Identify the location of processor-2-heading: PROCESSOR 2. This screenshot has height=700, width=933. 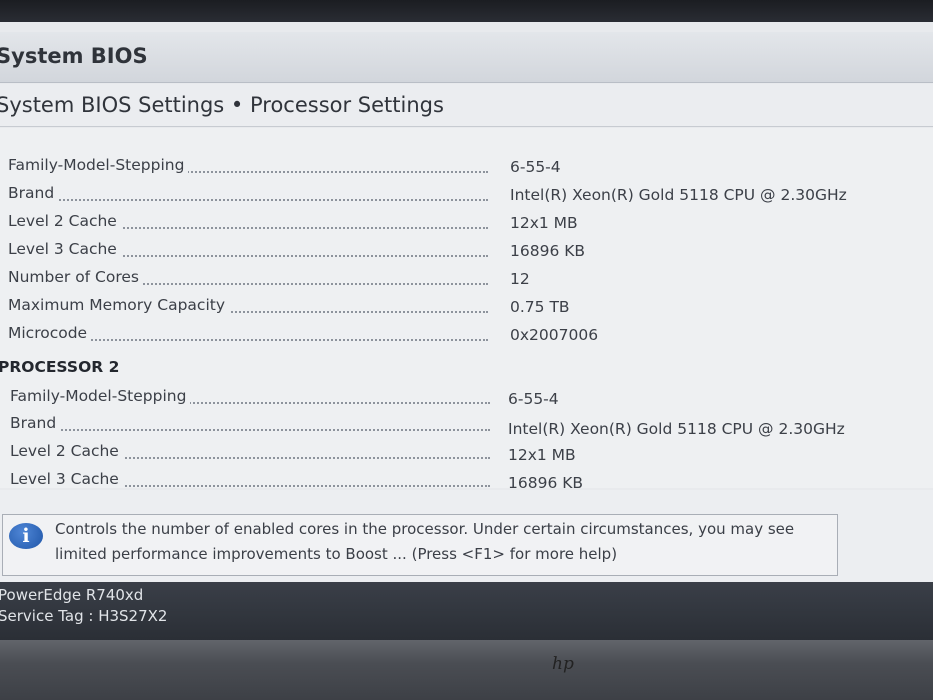
(60, 367).